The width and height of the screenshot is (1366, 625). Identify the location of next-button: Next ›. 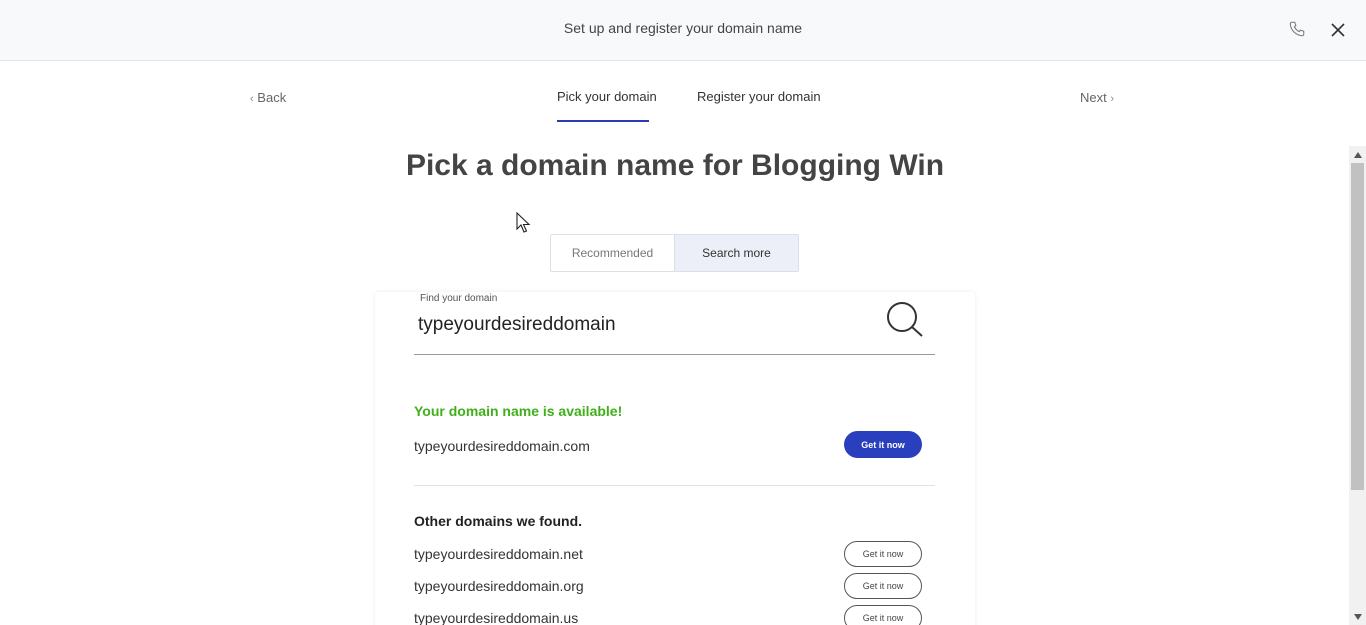
(1097, 97).